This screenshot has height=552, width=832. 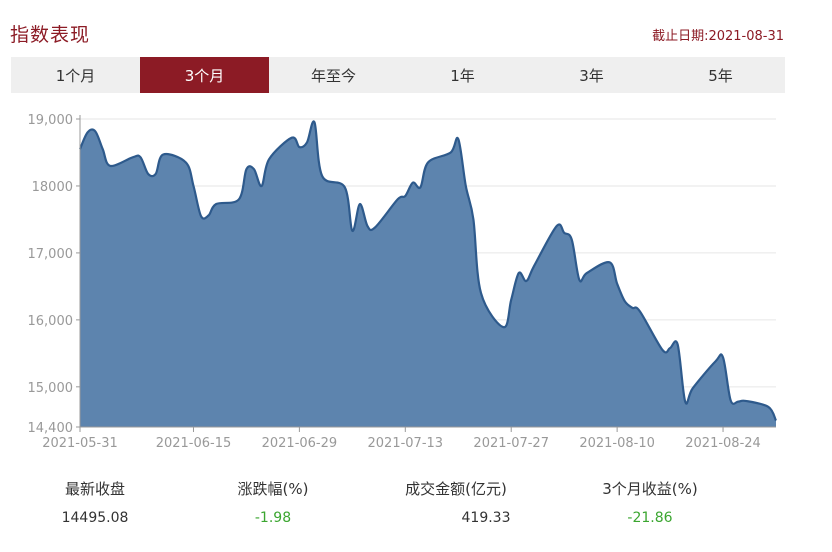 What do you see at coordinates (80, 443) in the screenshot?
I see `x-tick-label: 2021-05-31` at bounding box center [80, 443].